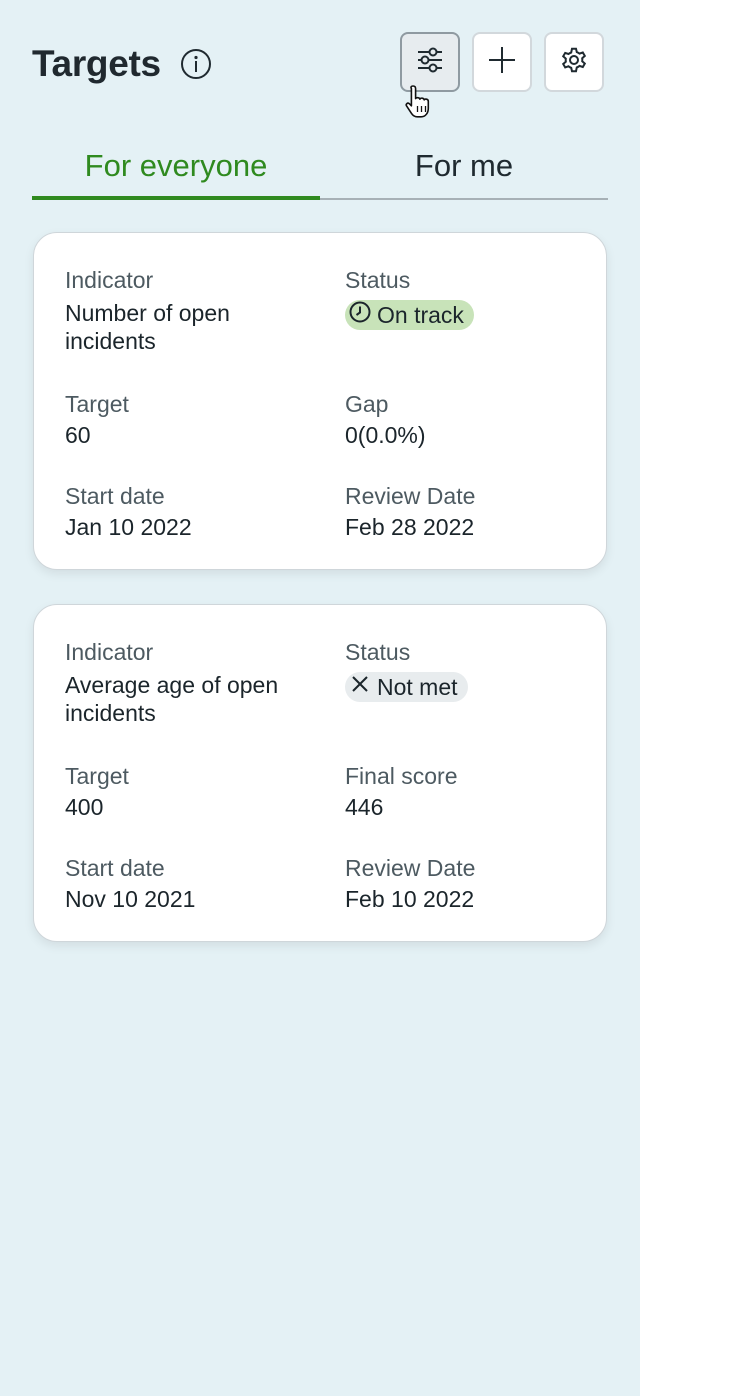  I want to click on panel-header: Targets, so click(320, 64).